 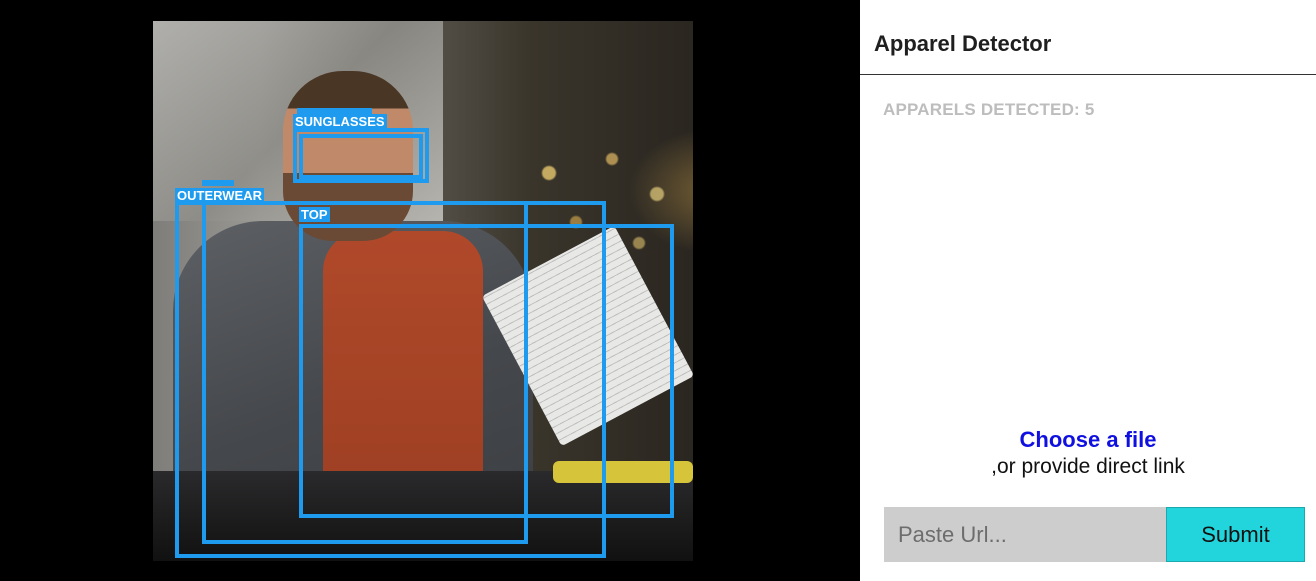 I want to click on detection-box-top, so click(x=486, y=371).